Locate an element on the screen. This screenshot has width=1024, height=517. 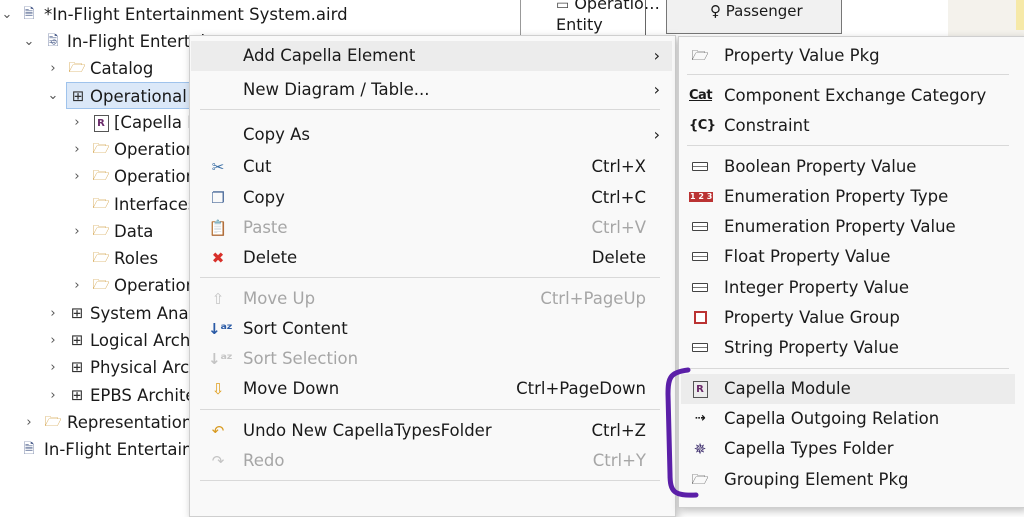
submenu-item-constraint: {C} Constraint is located at coordinates (848, 126).